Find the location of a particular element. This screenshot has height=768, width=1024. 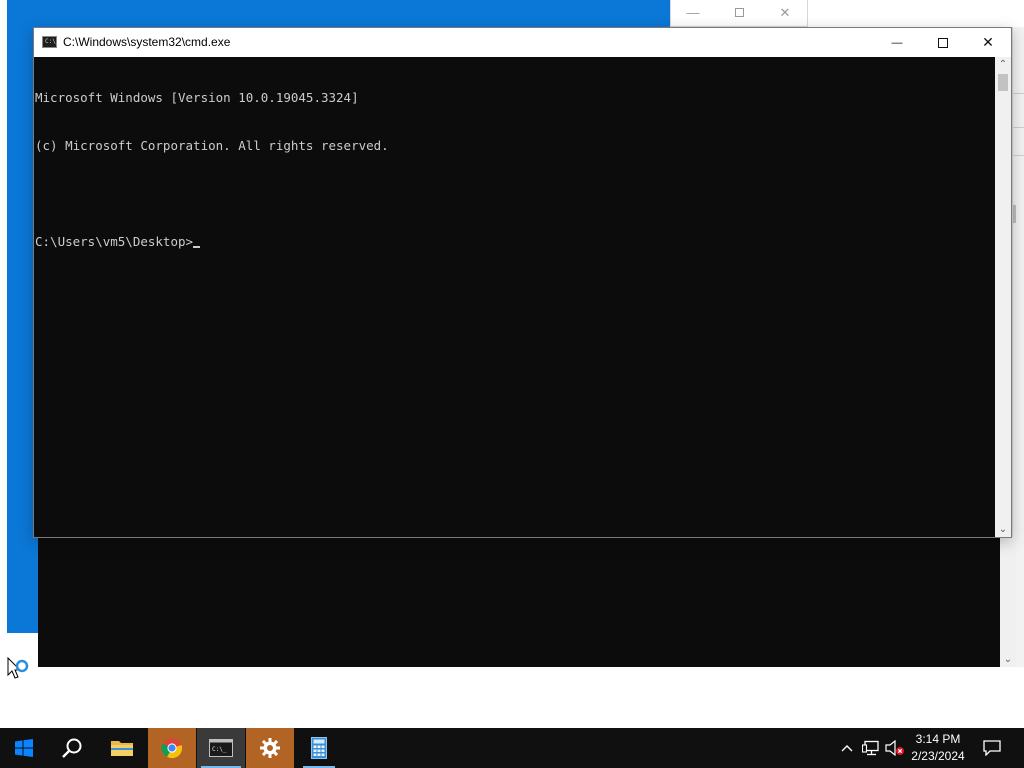

chrome-icon is located at coordinates (172, 748).